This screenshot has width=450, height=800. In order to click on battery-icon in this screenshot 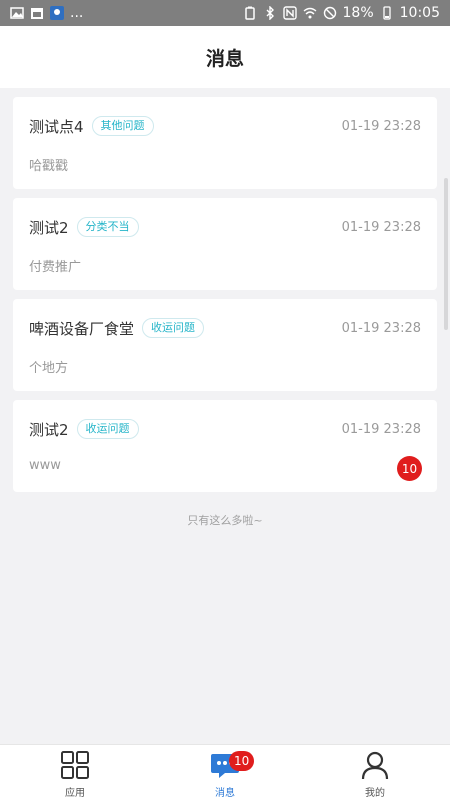, I will do `click(386, 13)`.